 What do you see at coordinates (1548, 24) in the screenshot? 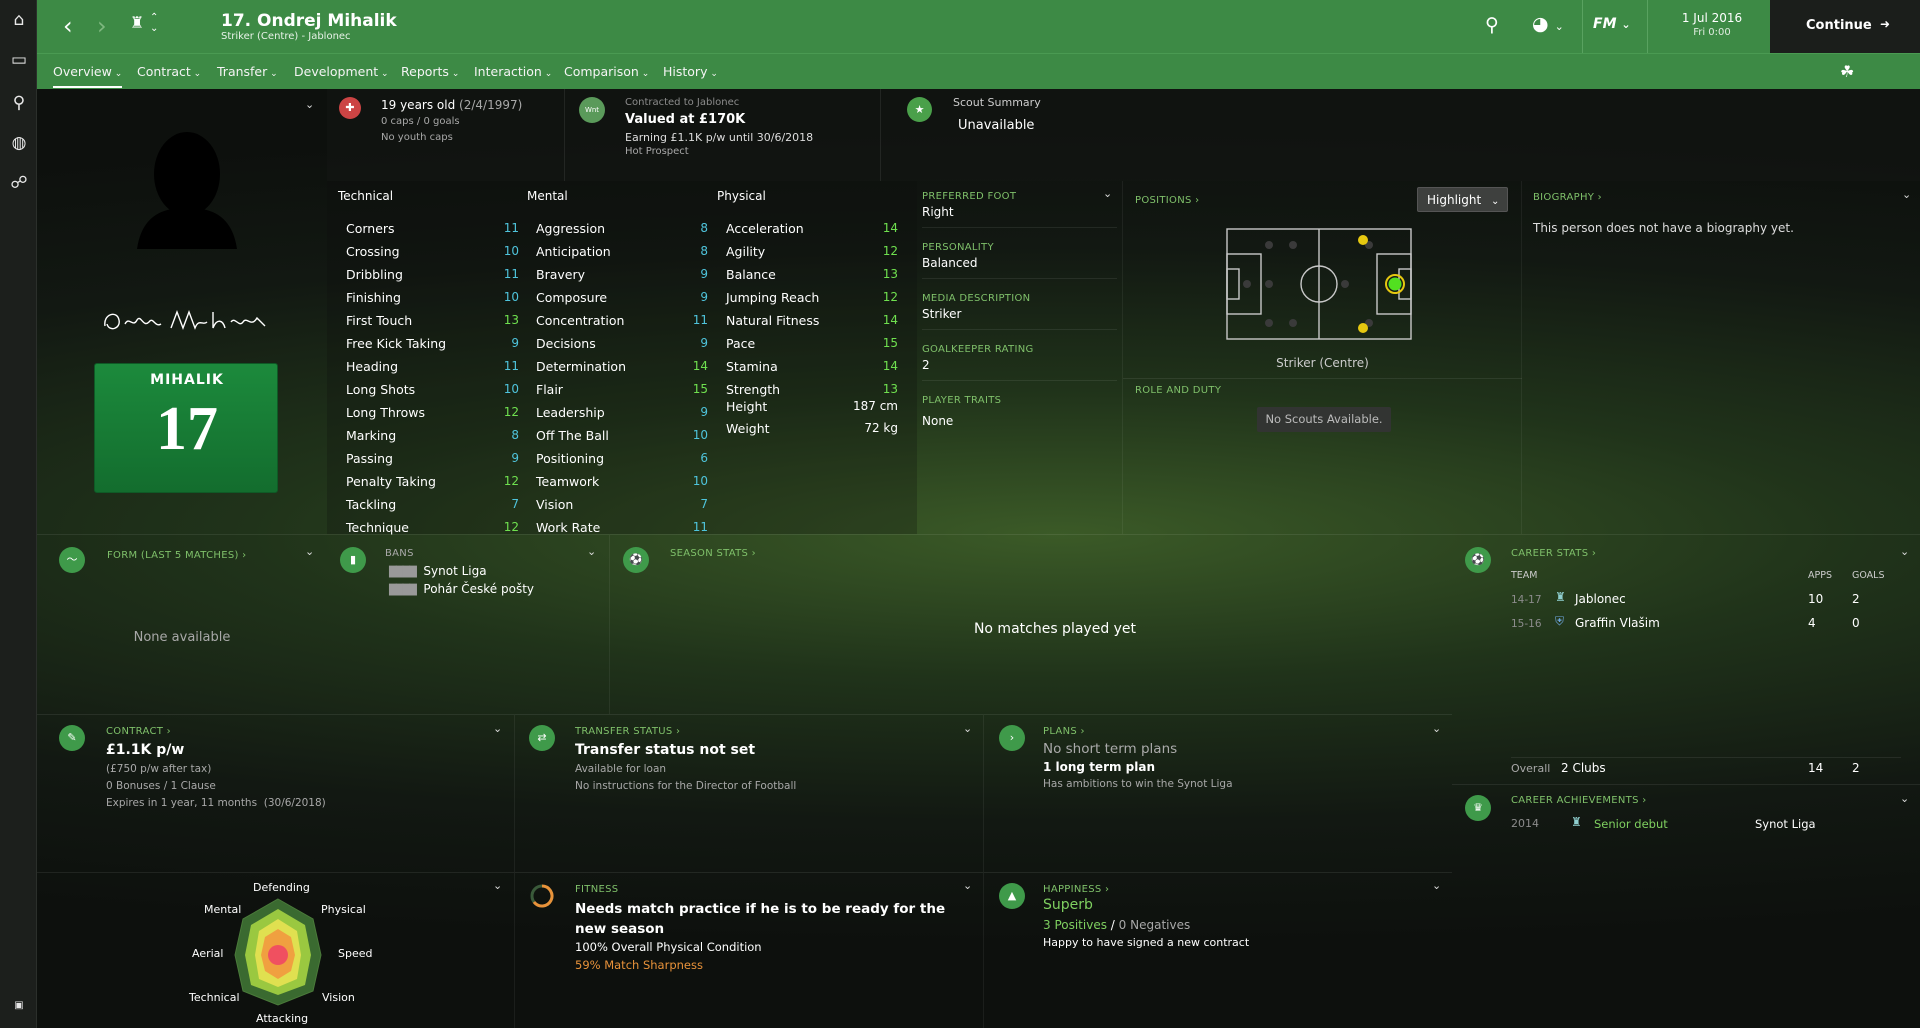
I see `globe-icon: ◕ ⌄` at bounding box center [1548, 24].